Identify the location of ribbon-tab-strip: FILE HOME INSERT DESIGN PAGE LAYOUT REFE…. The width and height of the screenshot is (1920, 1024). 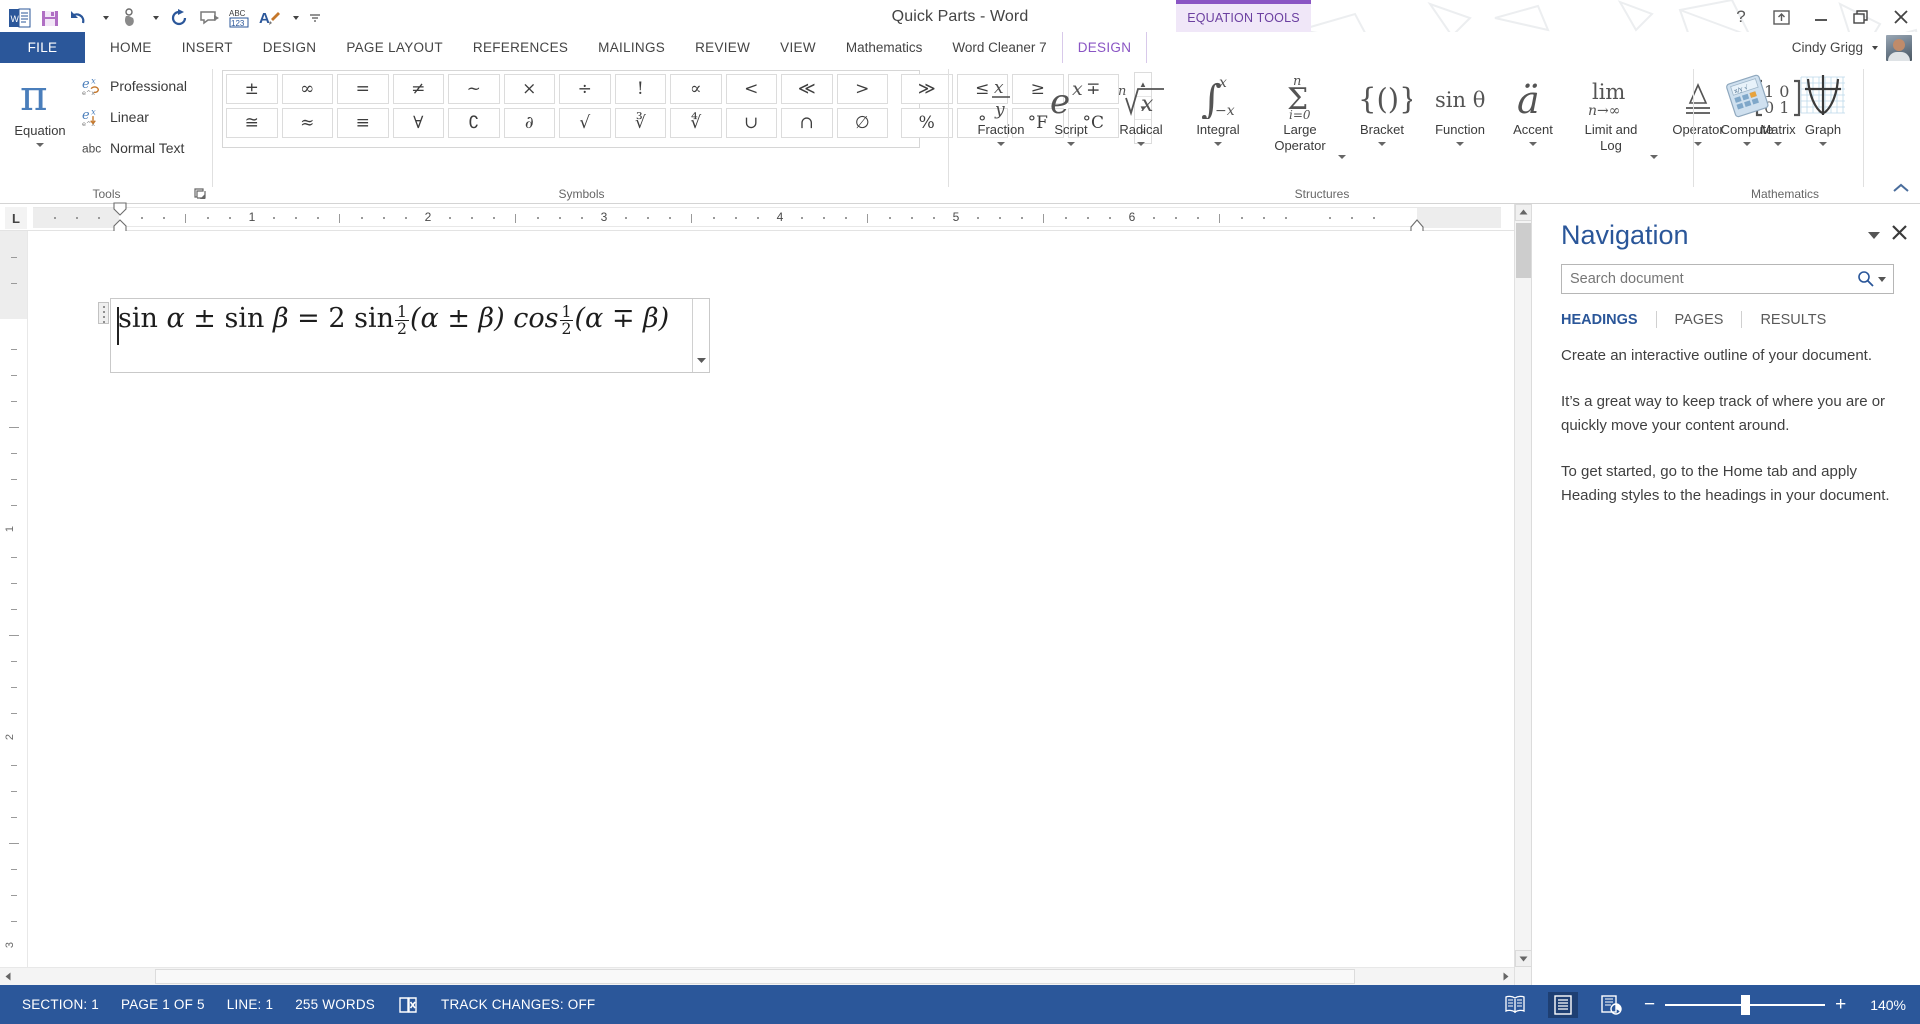
(960, 47).